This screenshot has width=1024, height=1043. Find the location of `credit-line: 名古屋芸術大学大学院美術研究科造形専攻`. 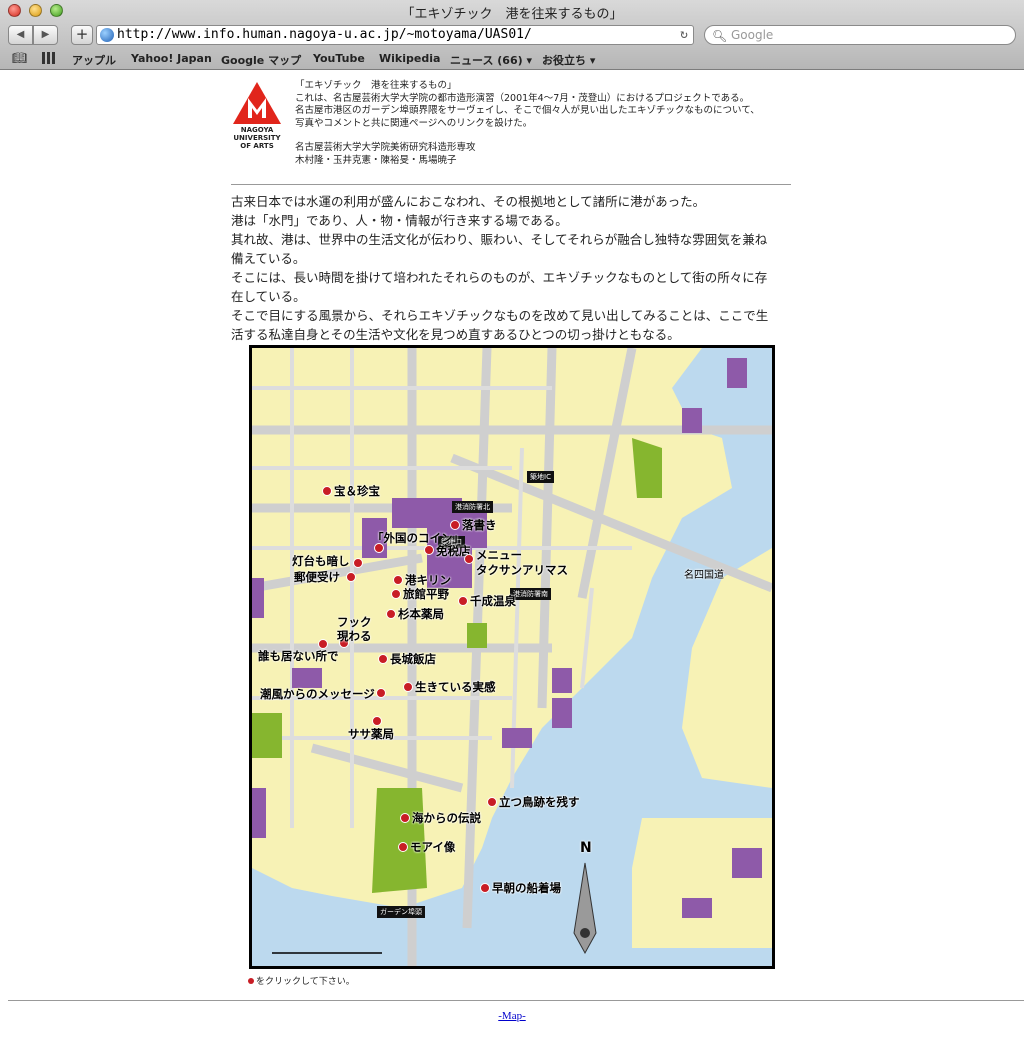

credit-line: 名古屋芸術大学大学院美術研究科造形専攻 is located at coordinates (385, 147).